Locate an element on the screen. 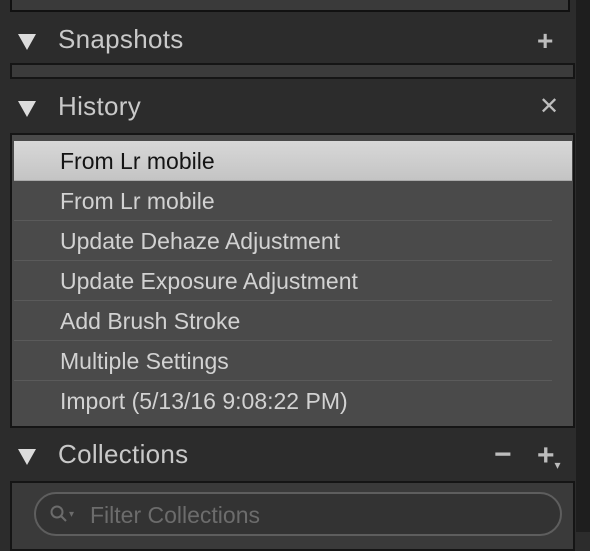  history-header: History ✕ is located at coordinates (288, 108).